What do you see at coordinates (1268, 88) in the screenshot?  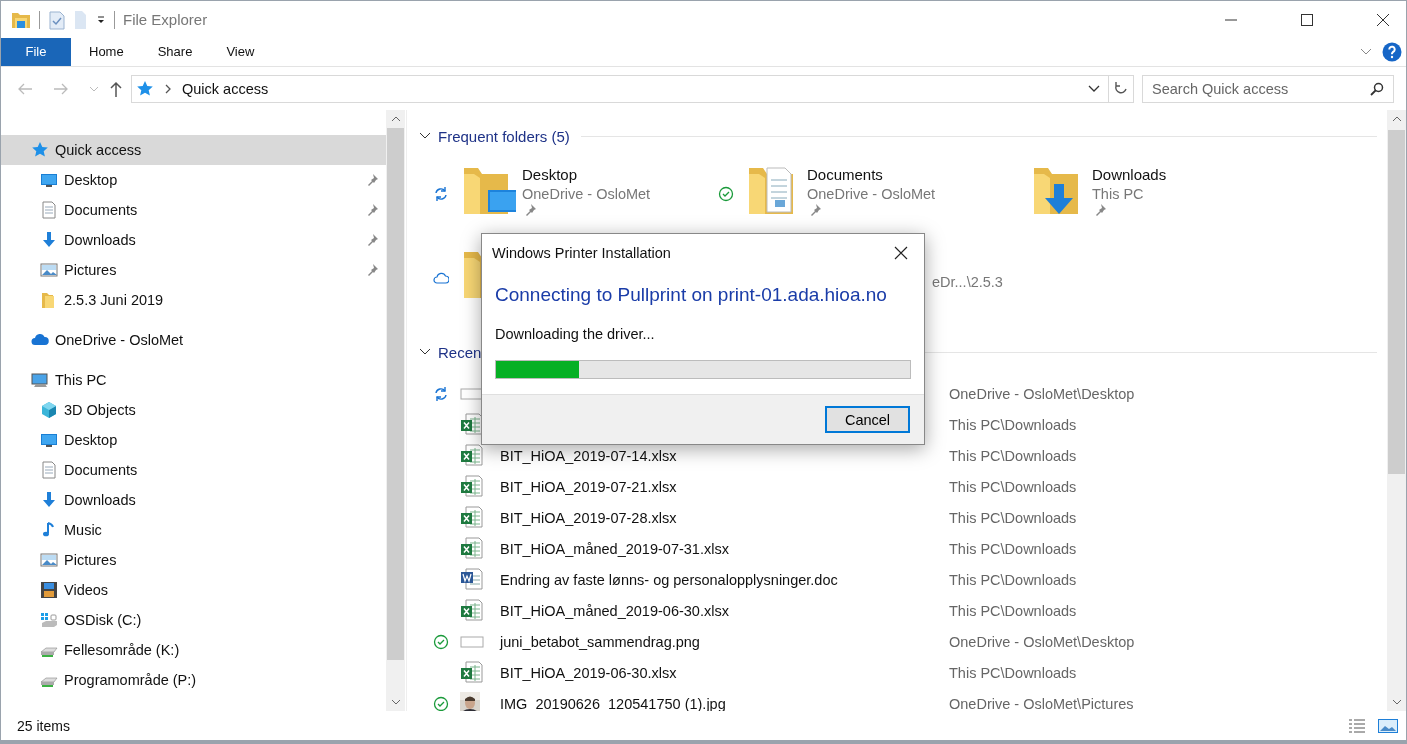 I see `search-field: Search Quick access` at bounding box center [1268, 88].